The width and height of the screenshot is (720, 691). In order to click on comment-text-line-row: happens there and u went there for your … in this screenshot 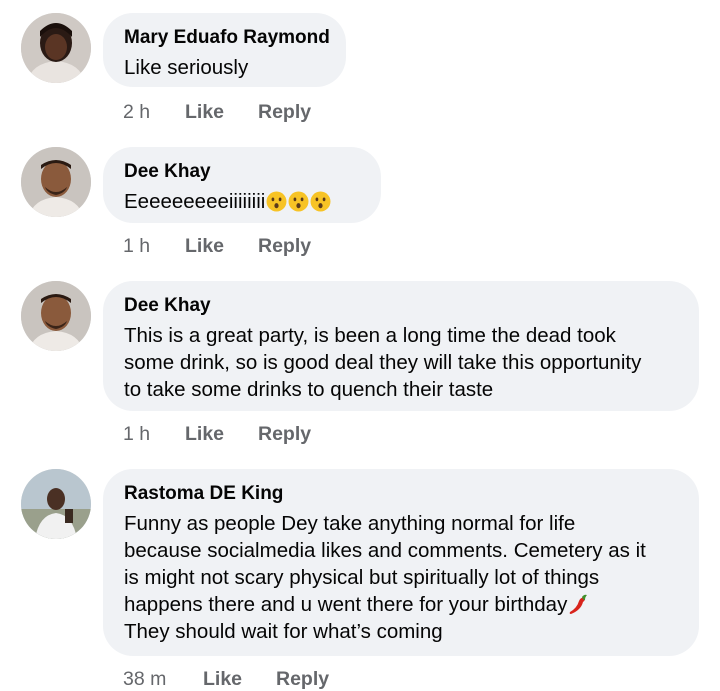, I will do `click(400, 604)`.